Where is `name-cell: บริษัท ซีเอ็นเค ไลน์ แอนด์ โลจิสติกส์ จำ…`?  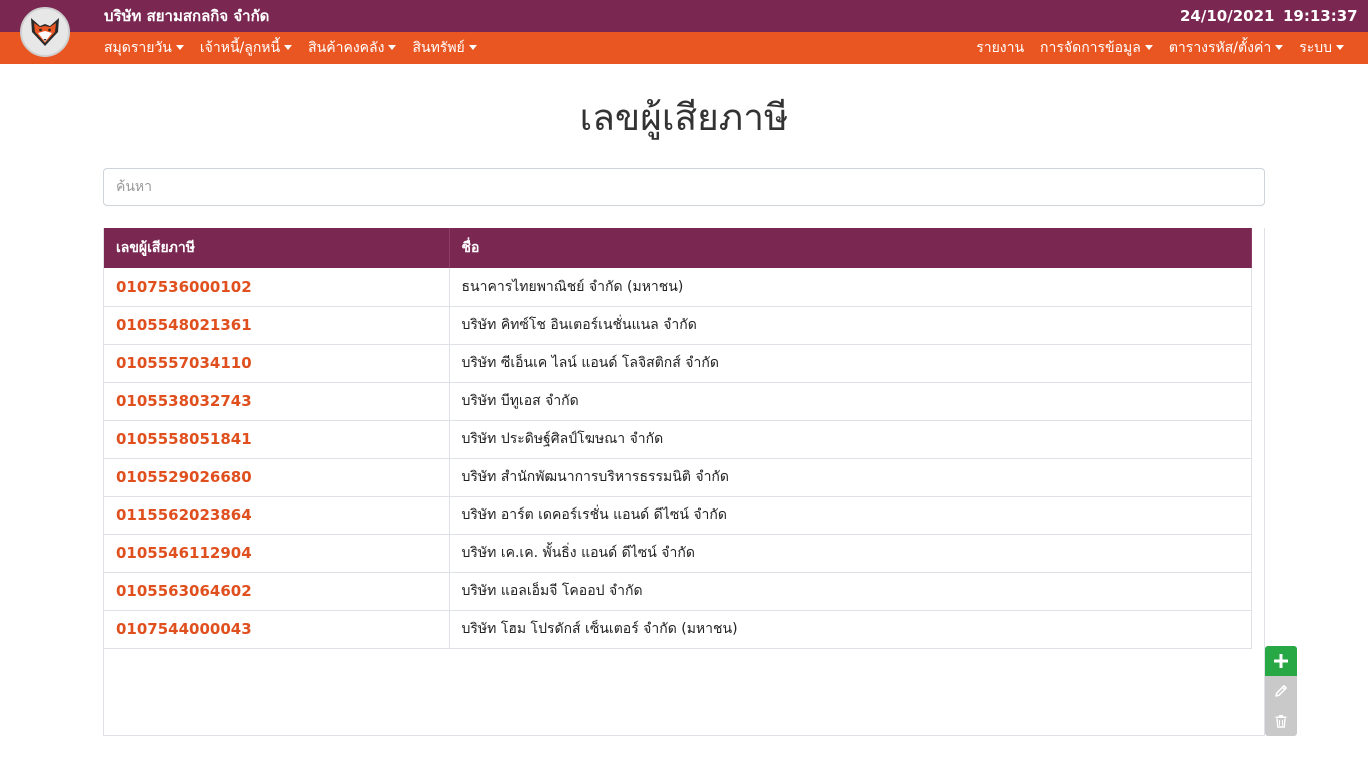 name-cell: บริษัท ซีเอ็นเค ไลน์ แอนด์ โลจิสติกส์ จำ… is located at coordinates (850, 363).